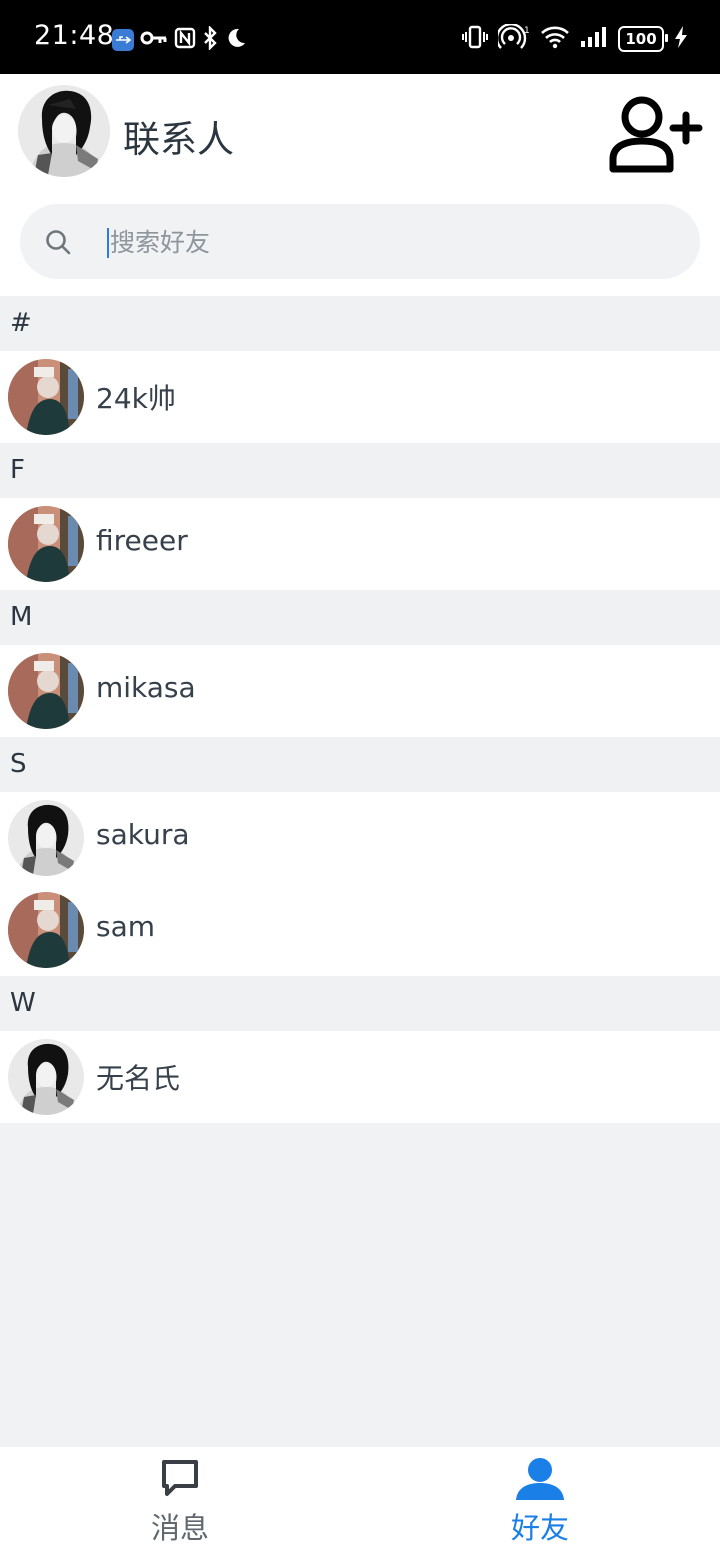 The width and height of the screenshot is (720, 1554). Describe the element at coordinates (143, 834) in the screenshot. I see `contact-name: sakura` at that location.